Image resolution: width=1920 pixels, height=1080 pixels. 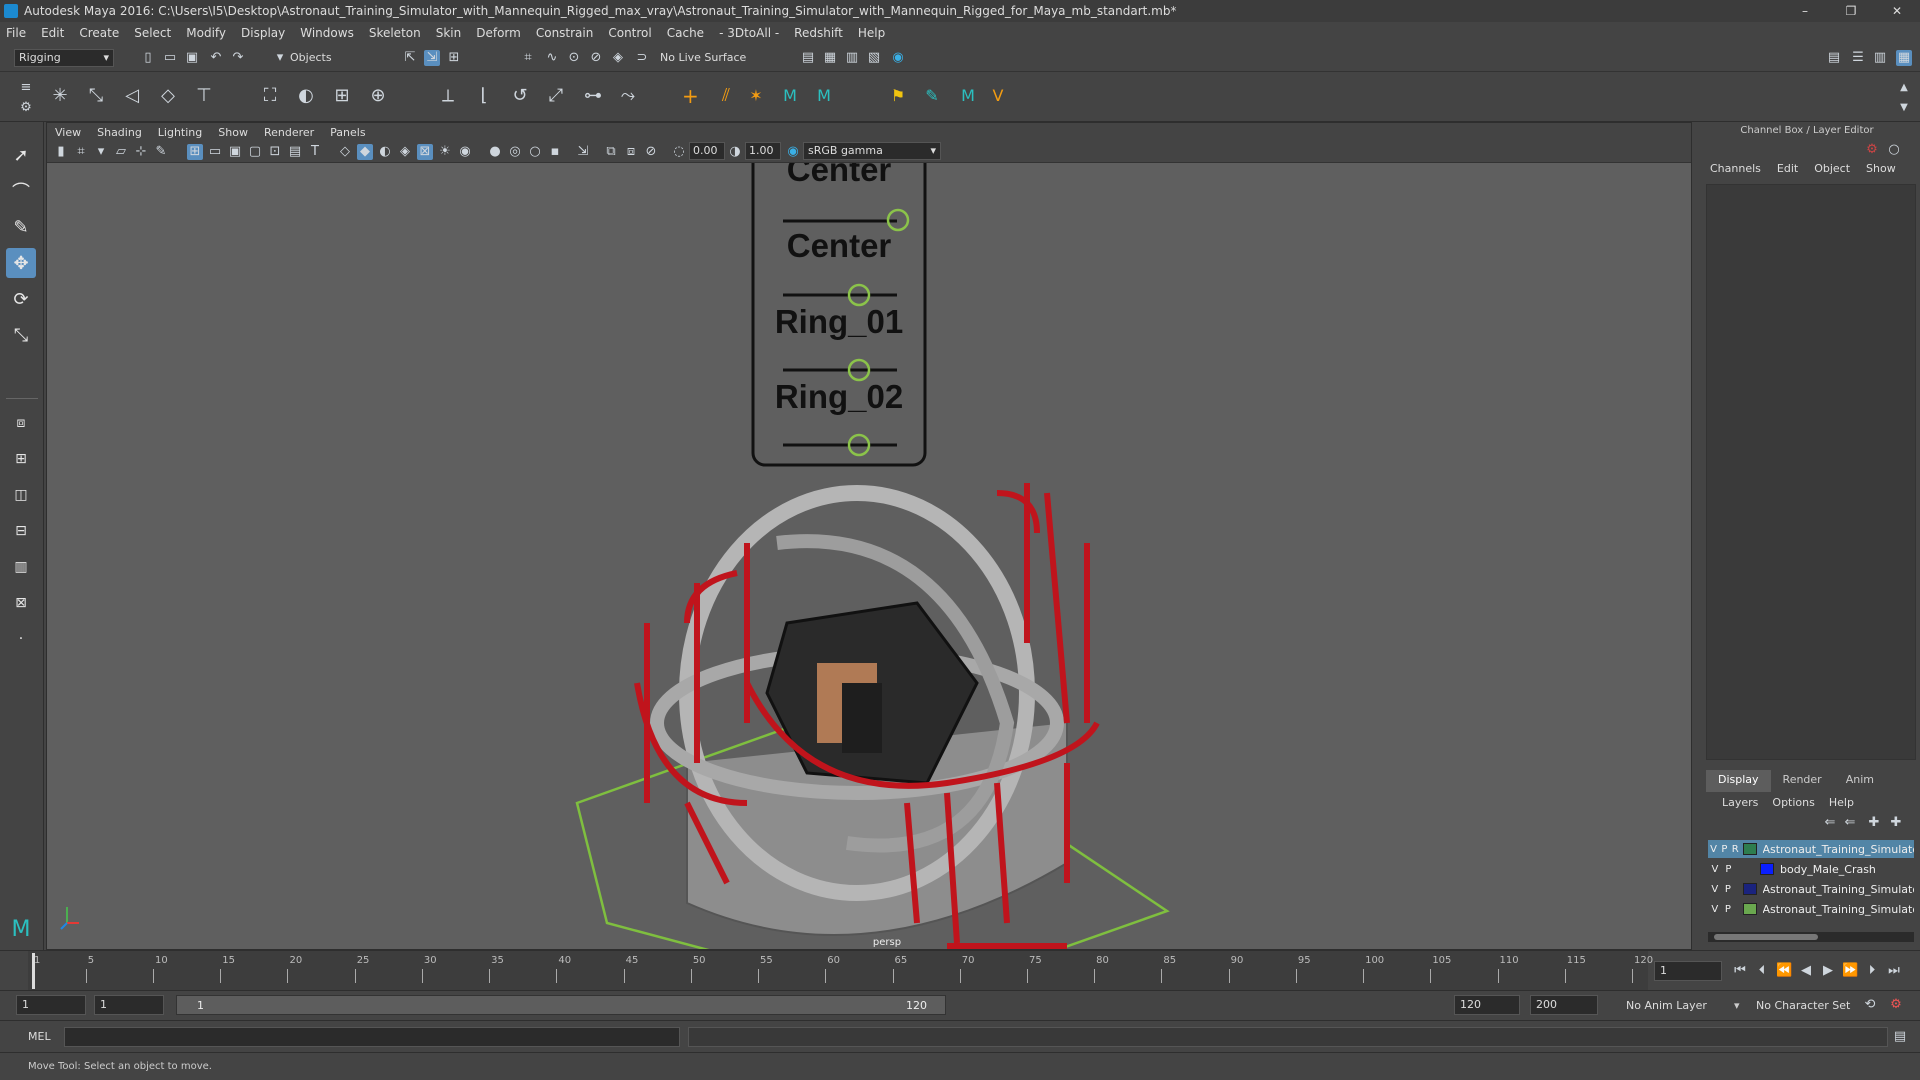 I want to click on cb-menu-object: Object, so click(x=1832, y=172).